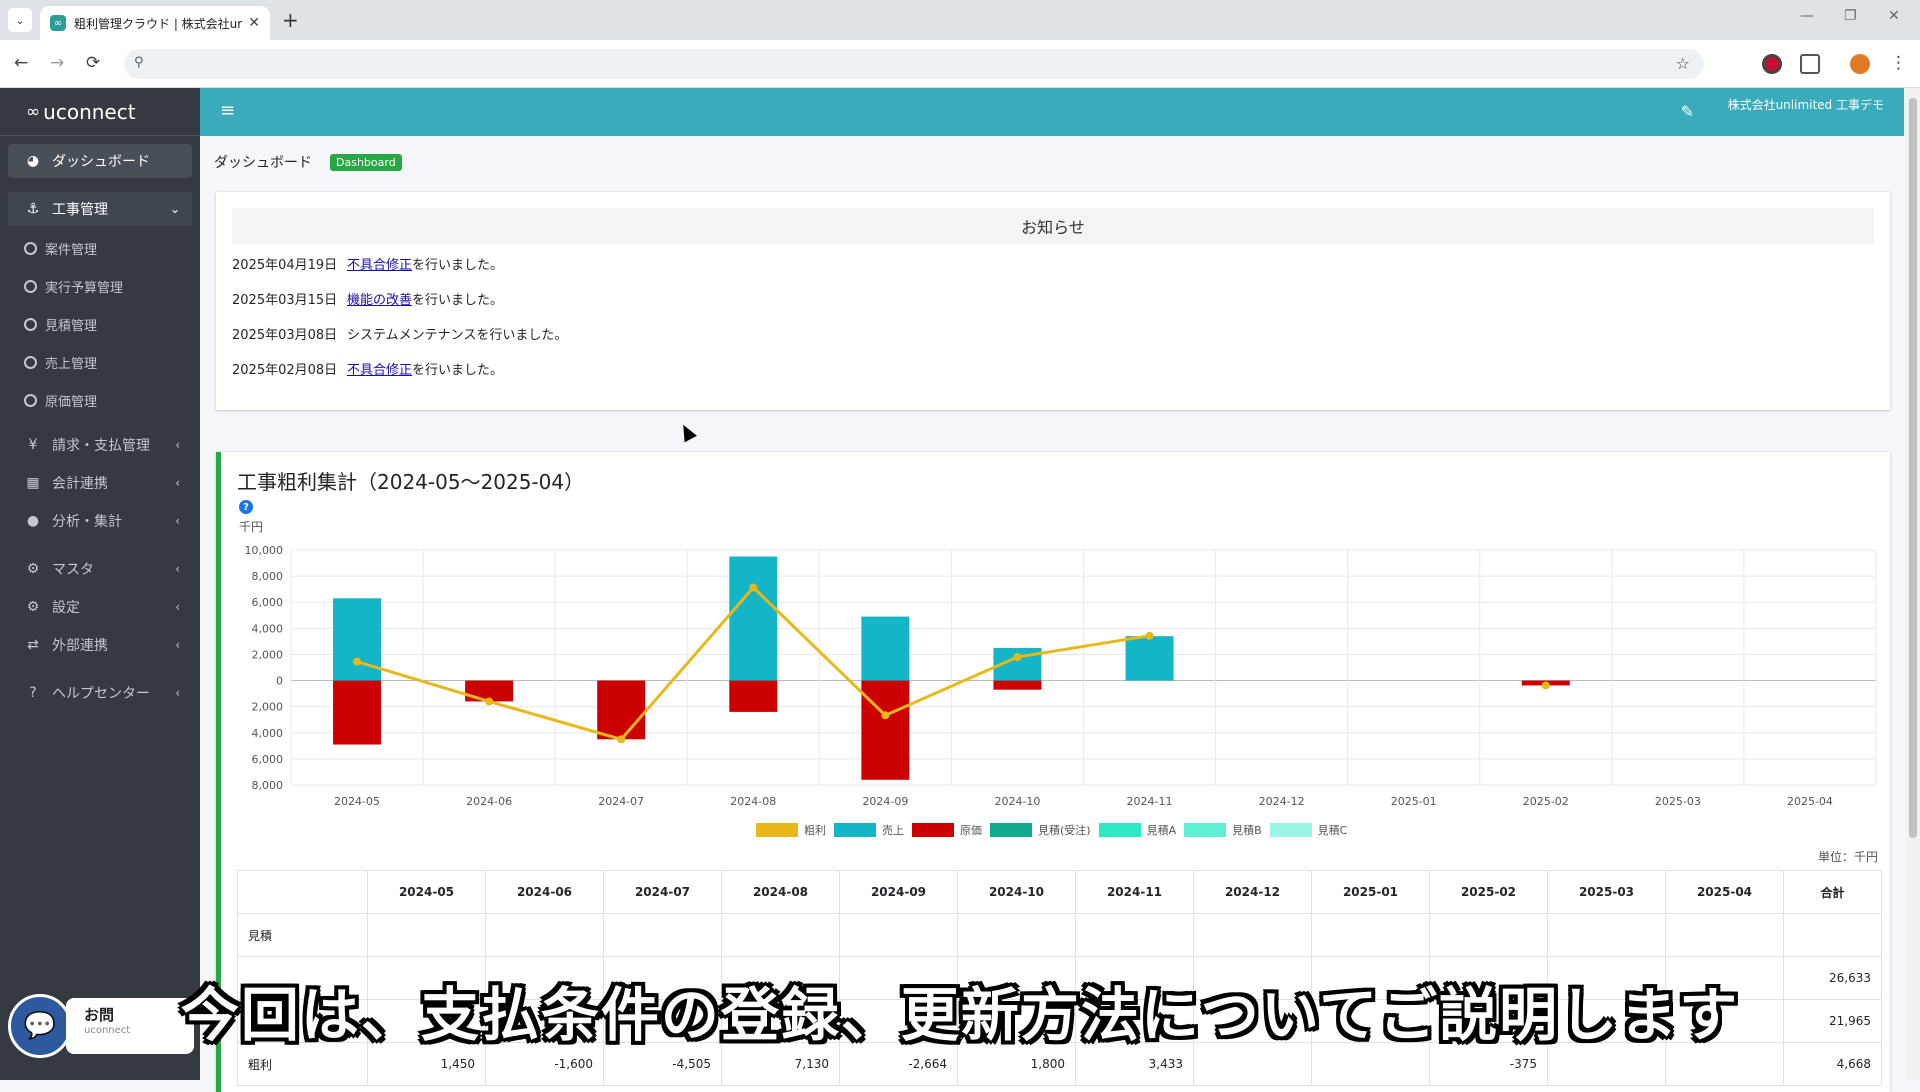  What do you see at coordinates (885, 715) in the screenshot?
I see `point-粗利` at bounding box center [885, 715].